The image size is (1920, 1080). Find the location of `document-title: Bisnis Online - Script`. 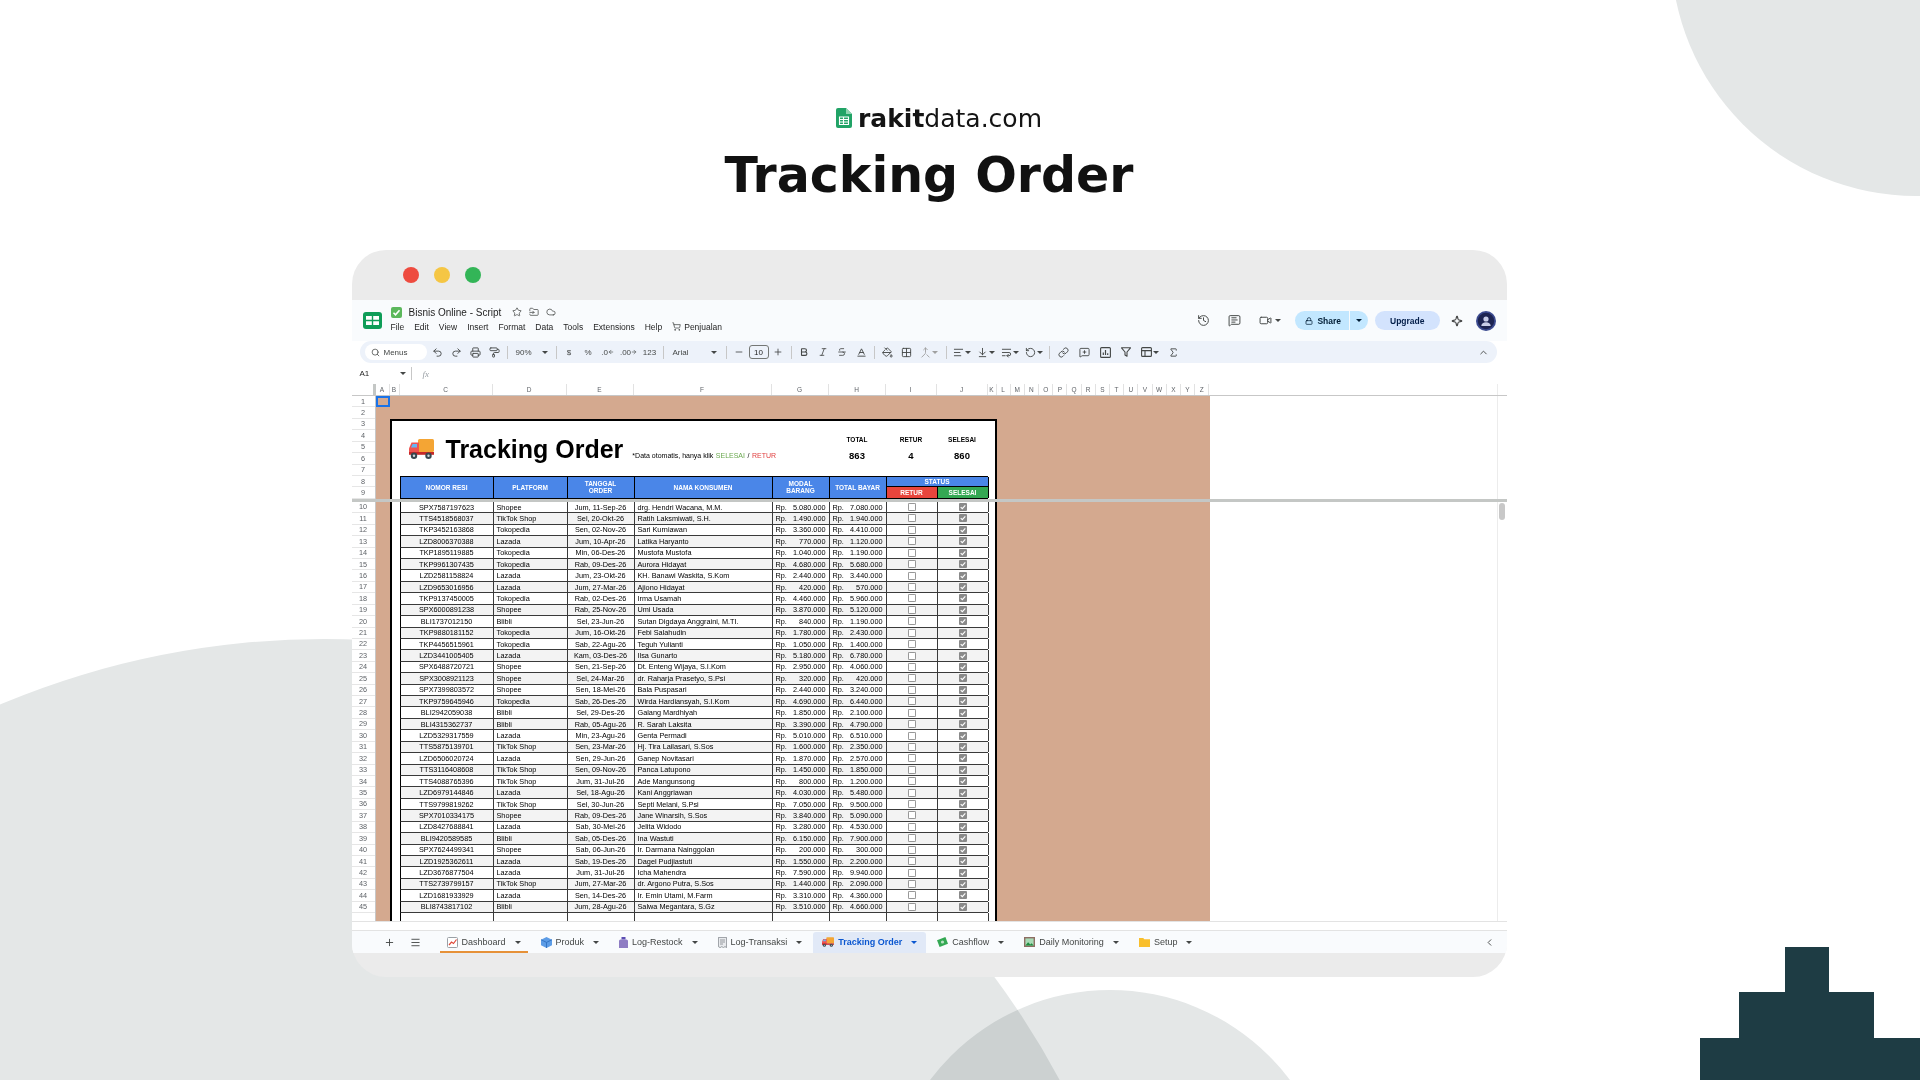

document-title: Bisnis Online - Script is located at coordinates (455, 312).